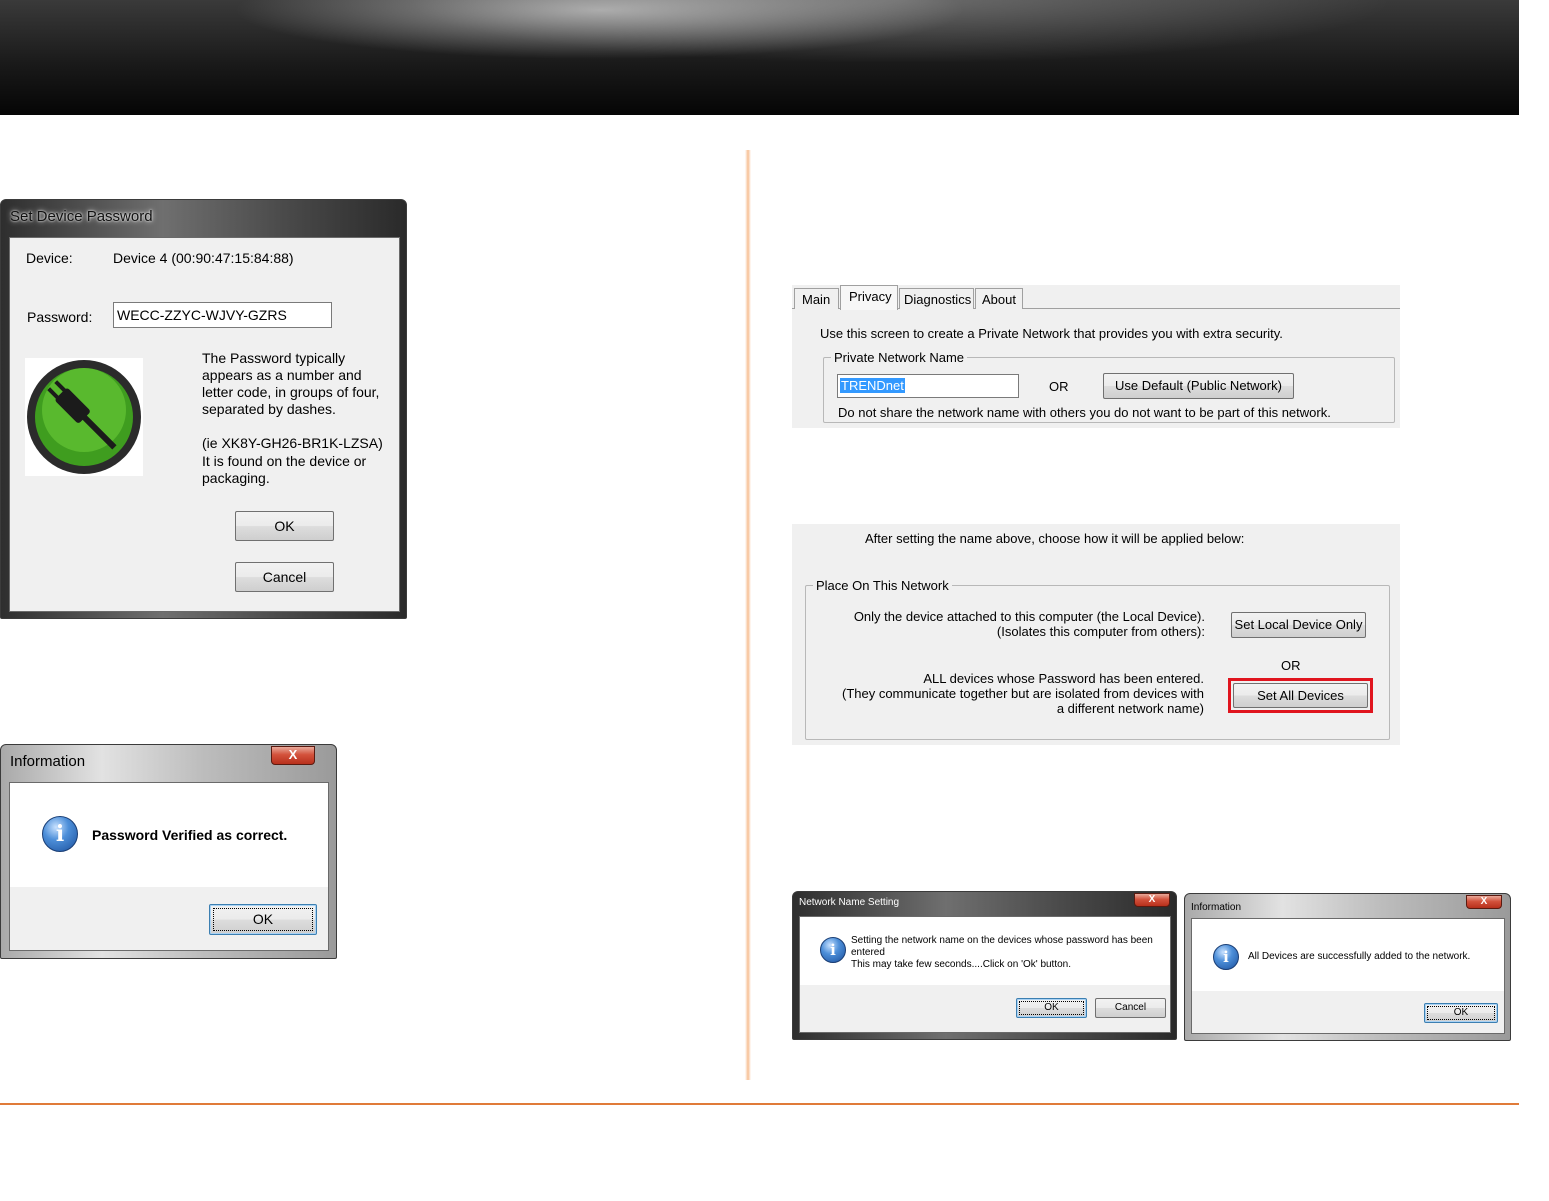 The width and height of the screenshot is (1549, 1201). I want to click on all-description-line: a different network name), so click(1130, 708).